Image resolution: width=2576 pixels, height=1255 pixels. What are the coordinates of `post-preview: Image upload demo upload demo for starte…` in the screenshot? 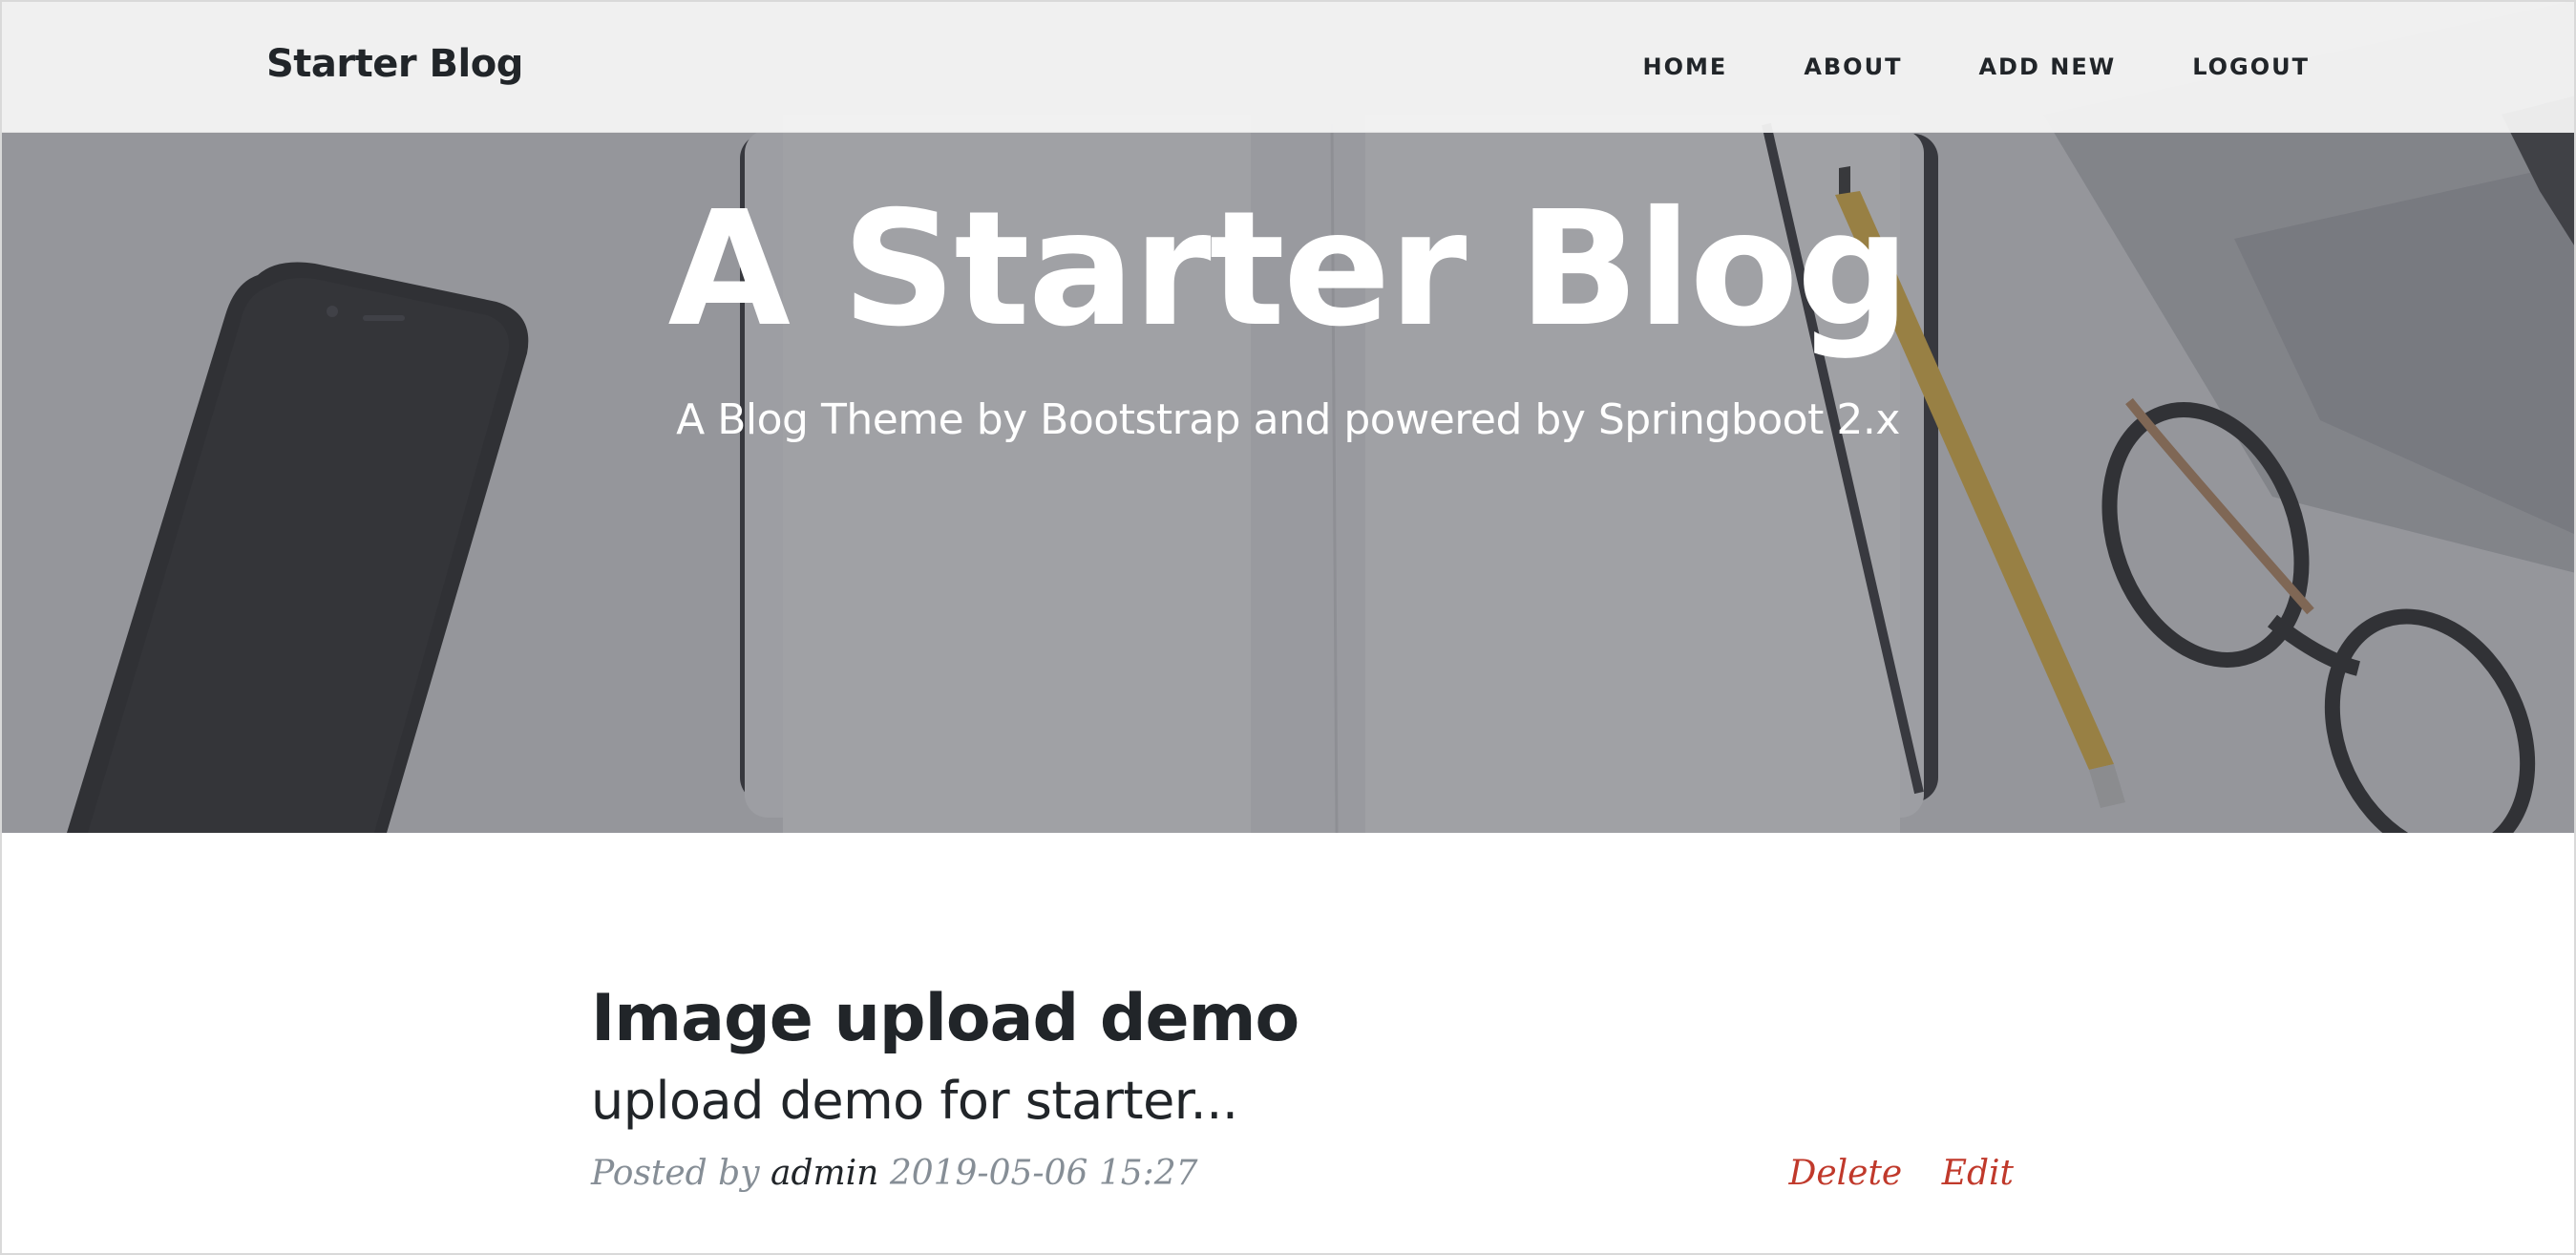 It's located at (1302, 1092).